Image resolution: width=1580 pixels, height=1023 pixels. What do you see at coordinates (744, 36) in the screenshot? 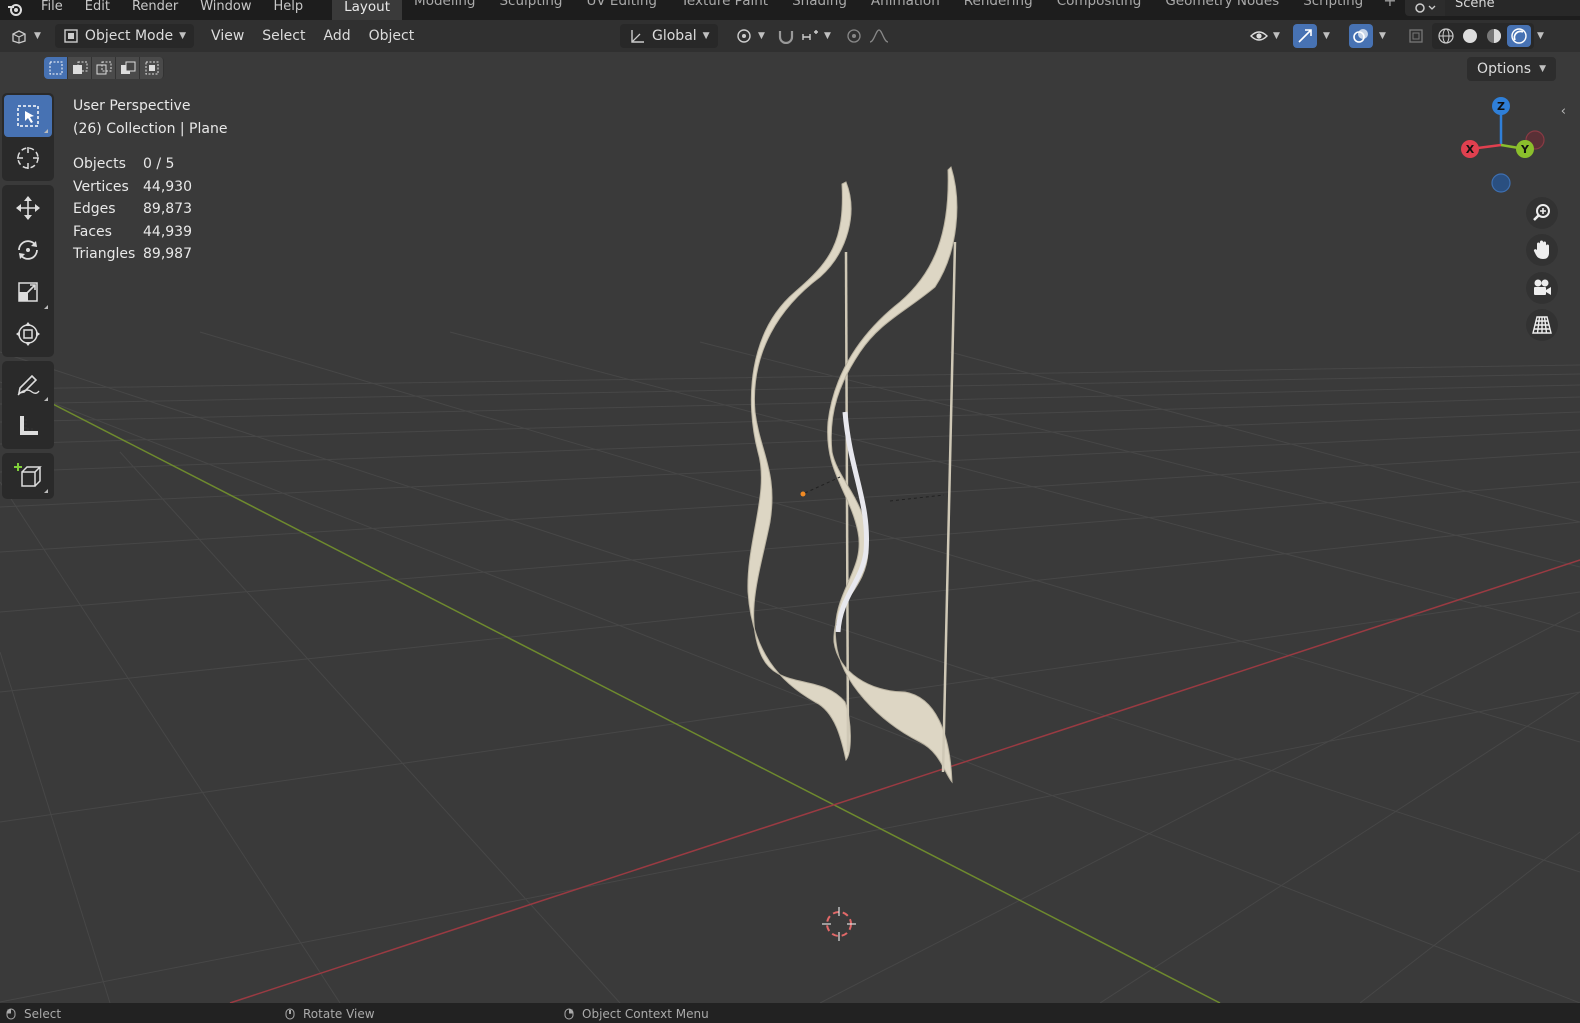
I see `pivot-icon` at bounding box center [744, 36].